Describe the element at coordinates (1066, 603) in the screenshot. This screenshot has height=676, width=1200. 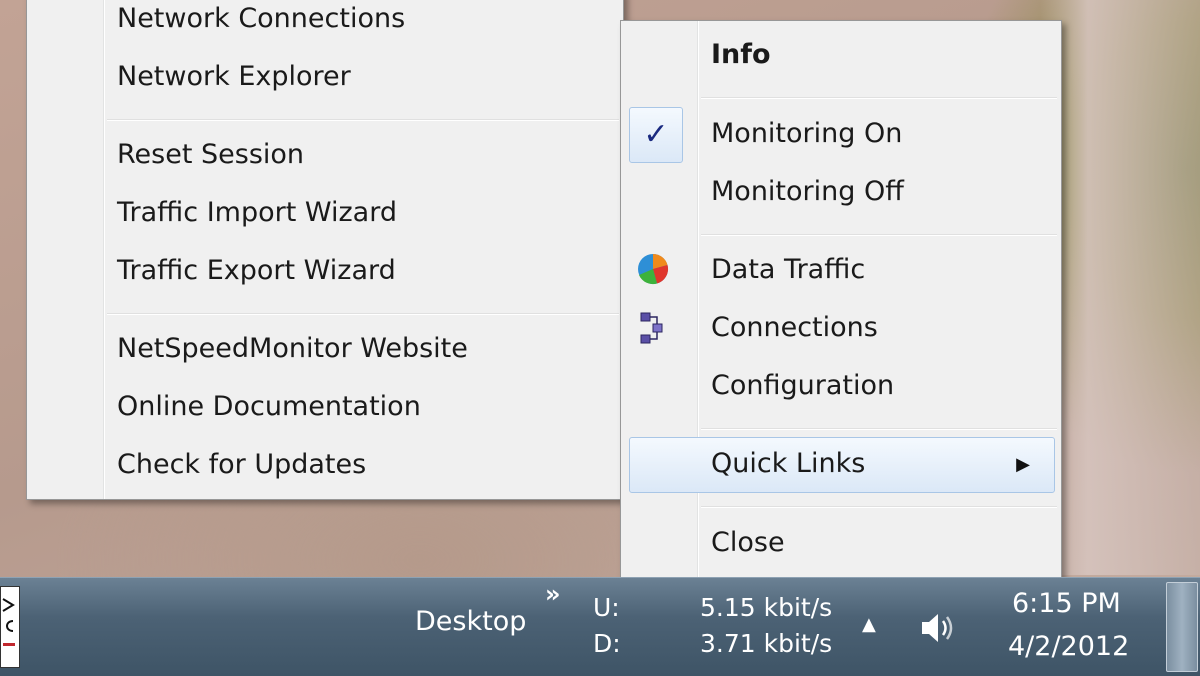
I see `clock-time: 6:15 PM` at that location.